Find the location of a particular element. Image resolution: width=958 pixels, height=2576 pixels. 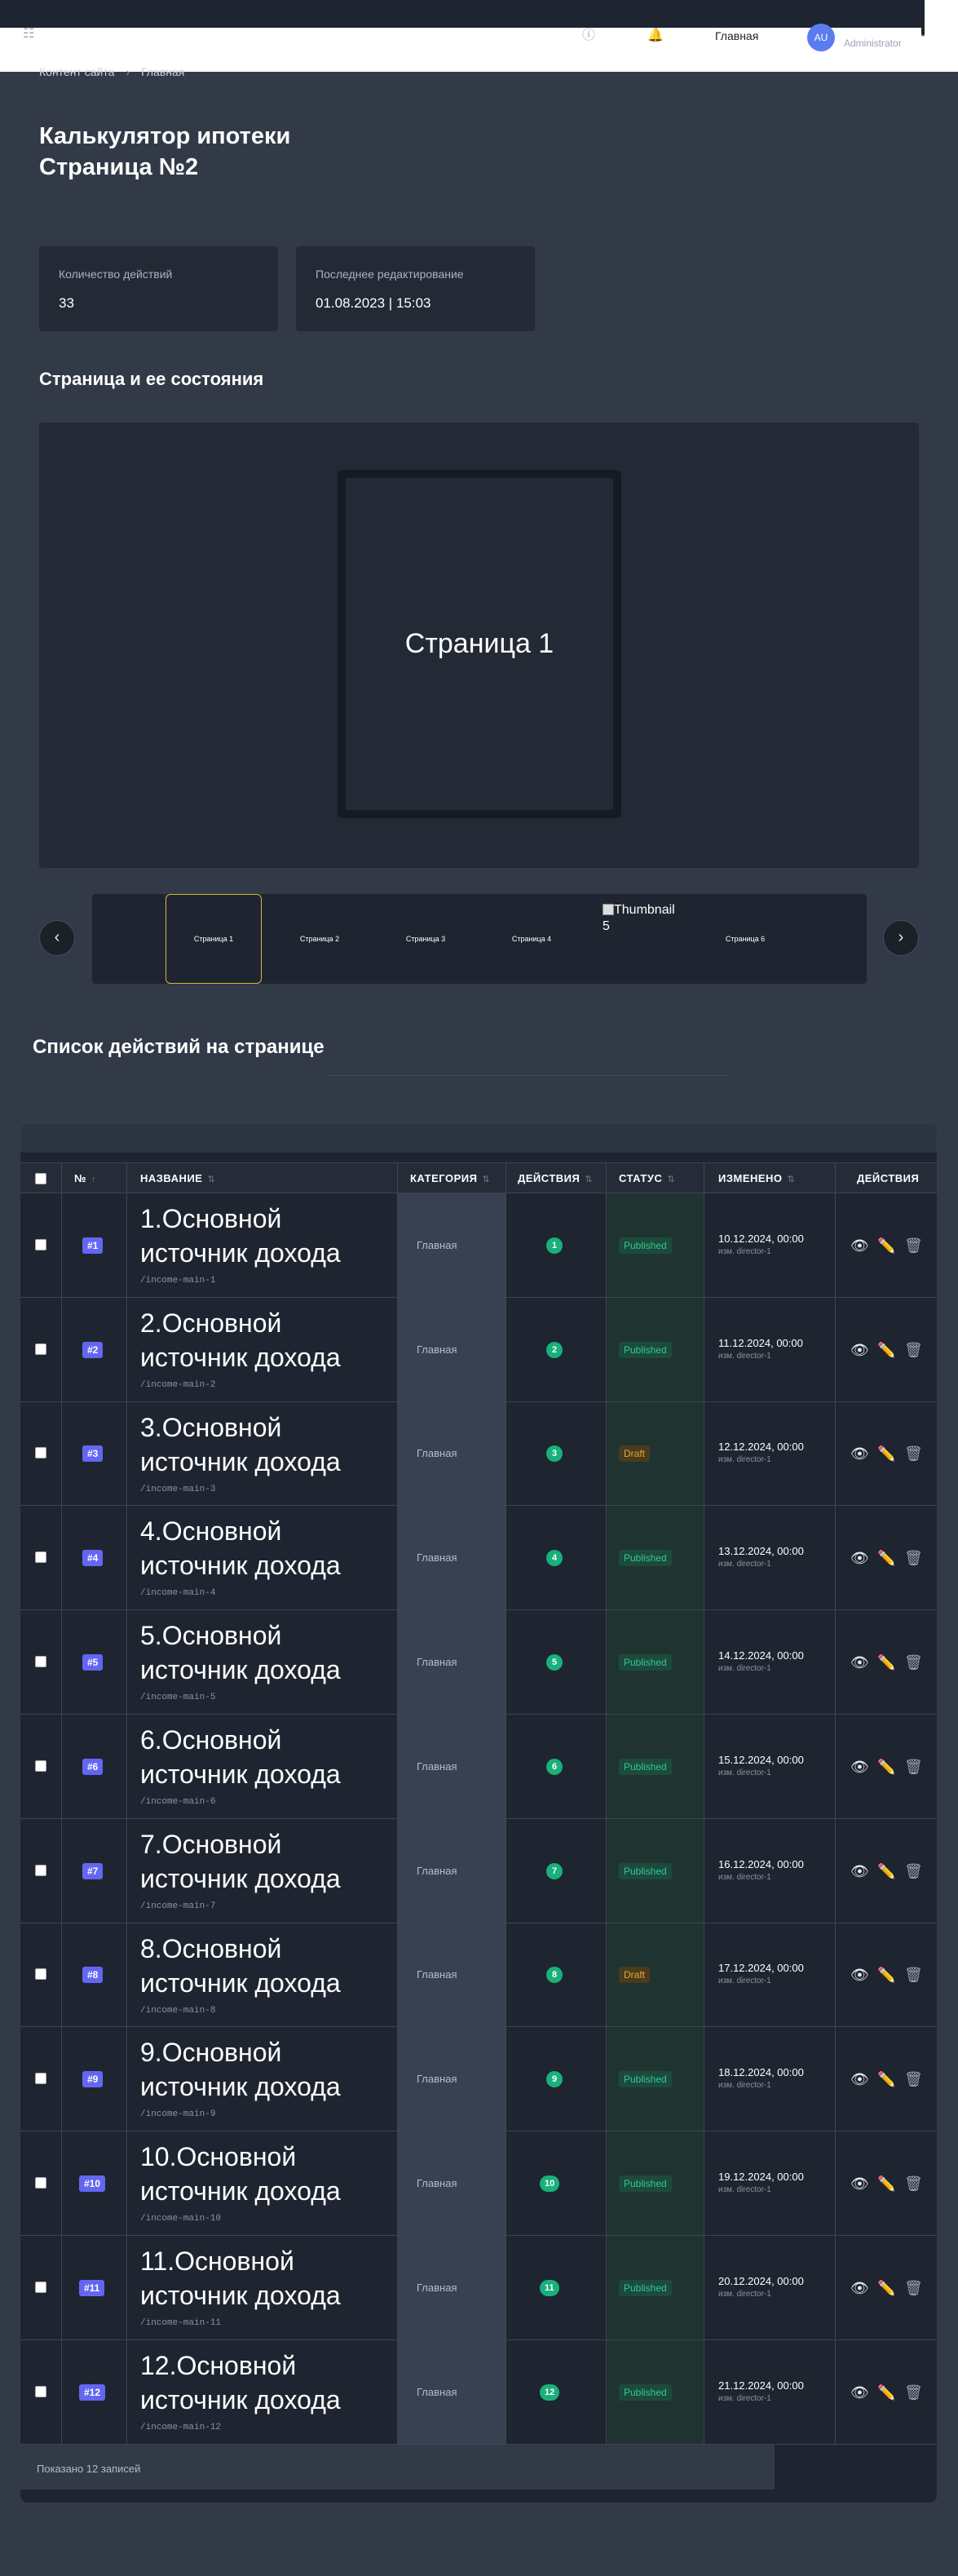

row-slug: /income-main-10 is located at coordinates (181, 2219).